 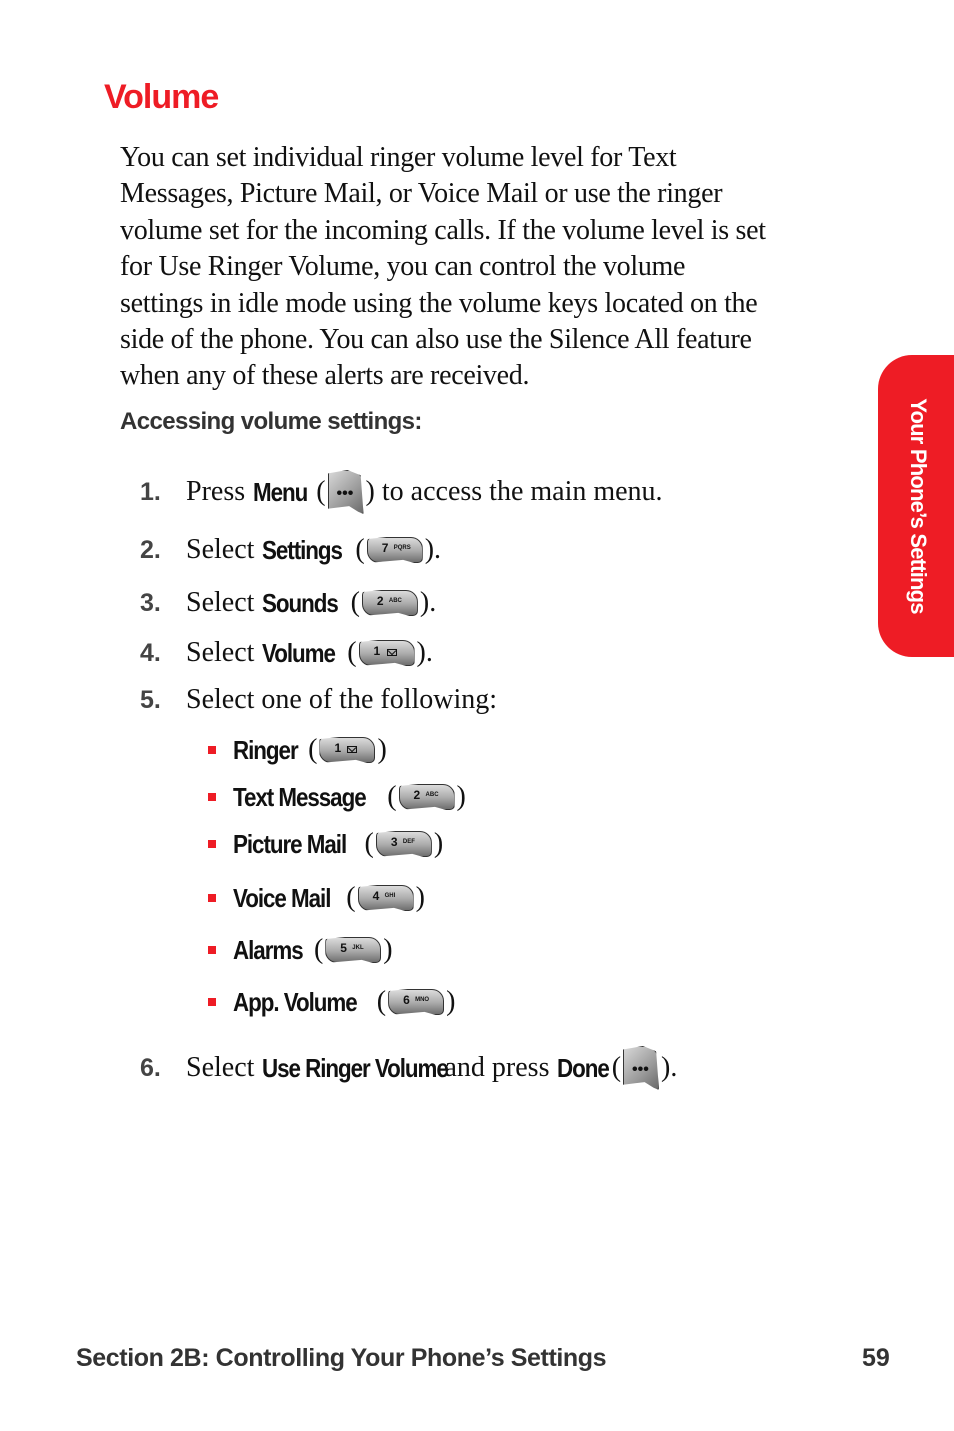 I want to click on option-label: Alarms, so click(x=268, y=949).